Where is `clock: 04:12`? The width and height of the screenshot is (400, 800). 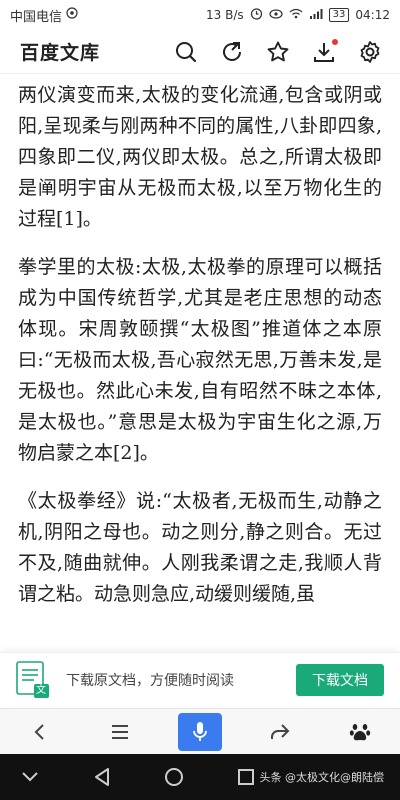
clock: 04:12 is located at coordinates (372, 15).